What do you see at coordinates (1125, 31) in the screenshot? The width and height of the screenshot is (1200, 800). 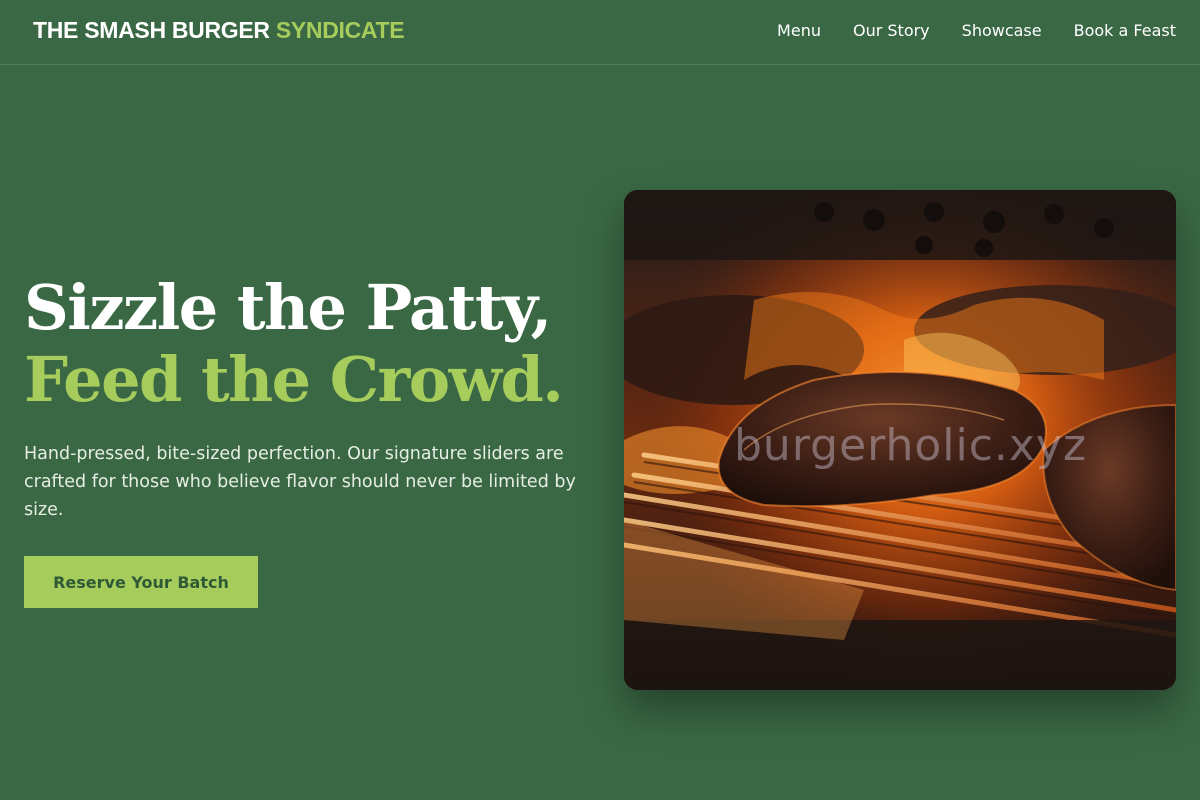 I see `nav-item-book-a-feast: Book a Feast` at bounding box center [1125, 31].